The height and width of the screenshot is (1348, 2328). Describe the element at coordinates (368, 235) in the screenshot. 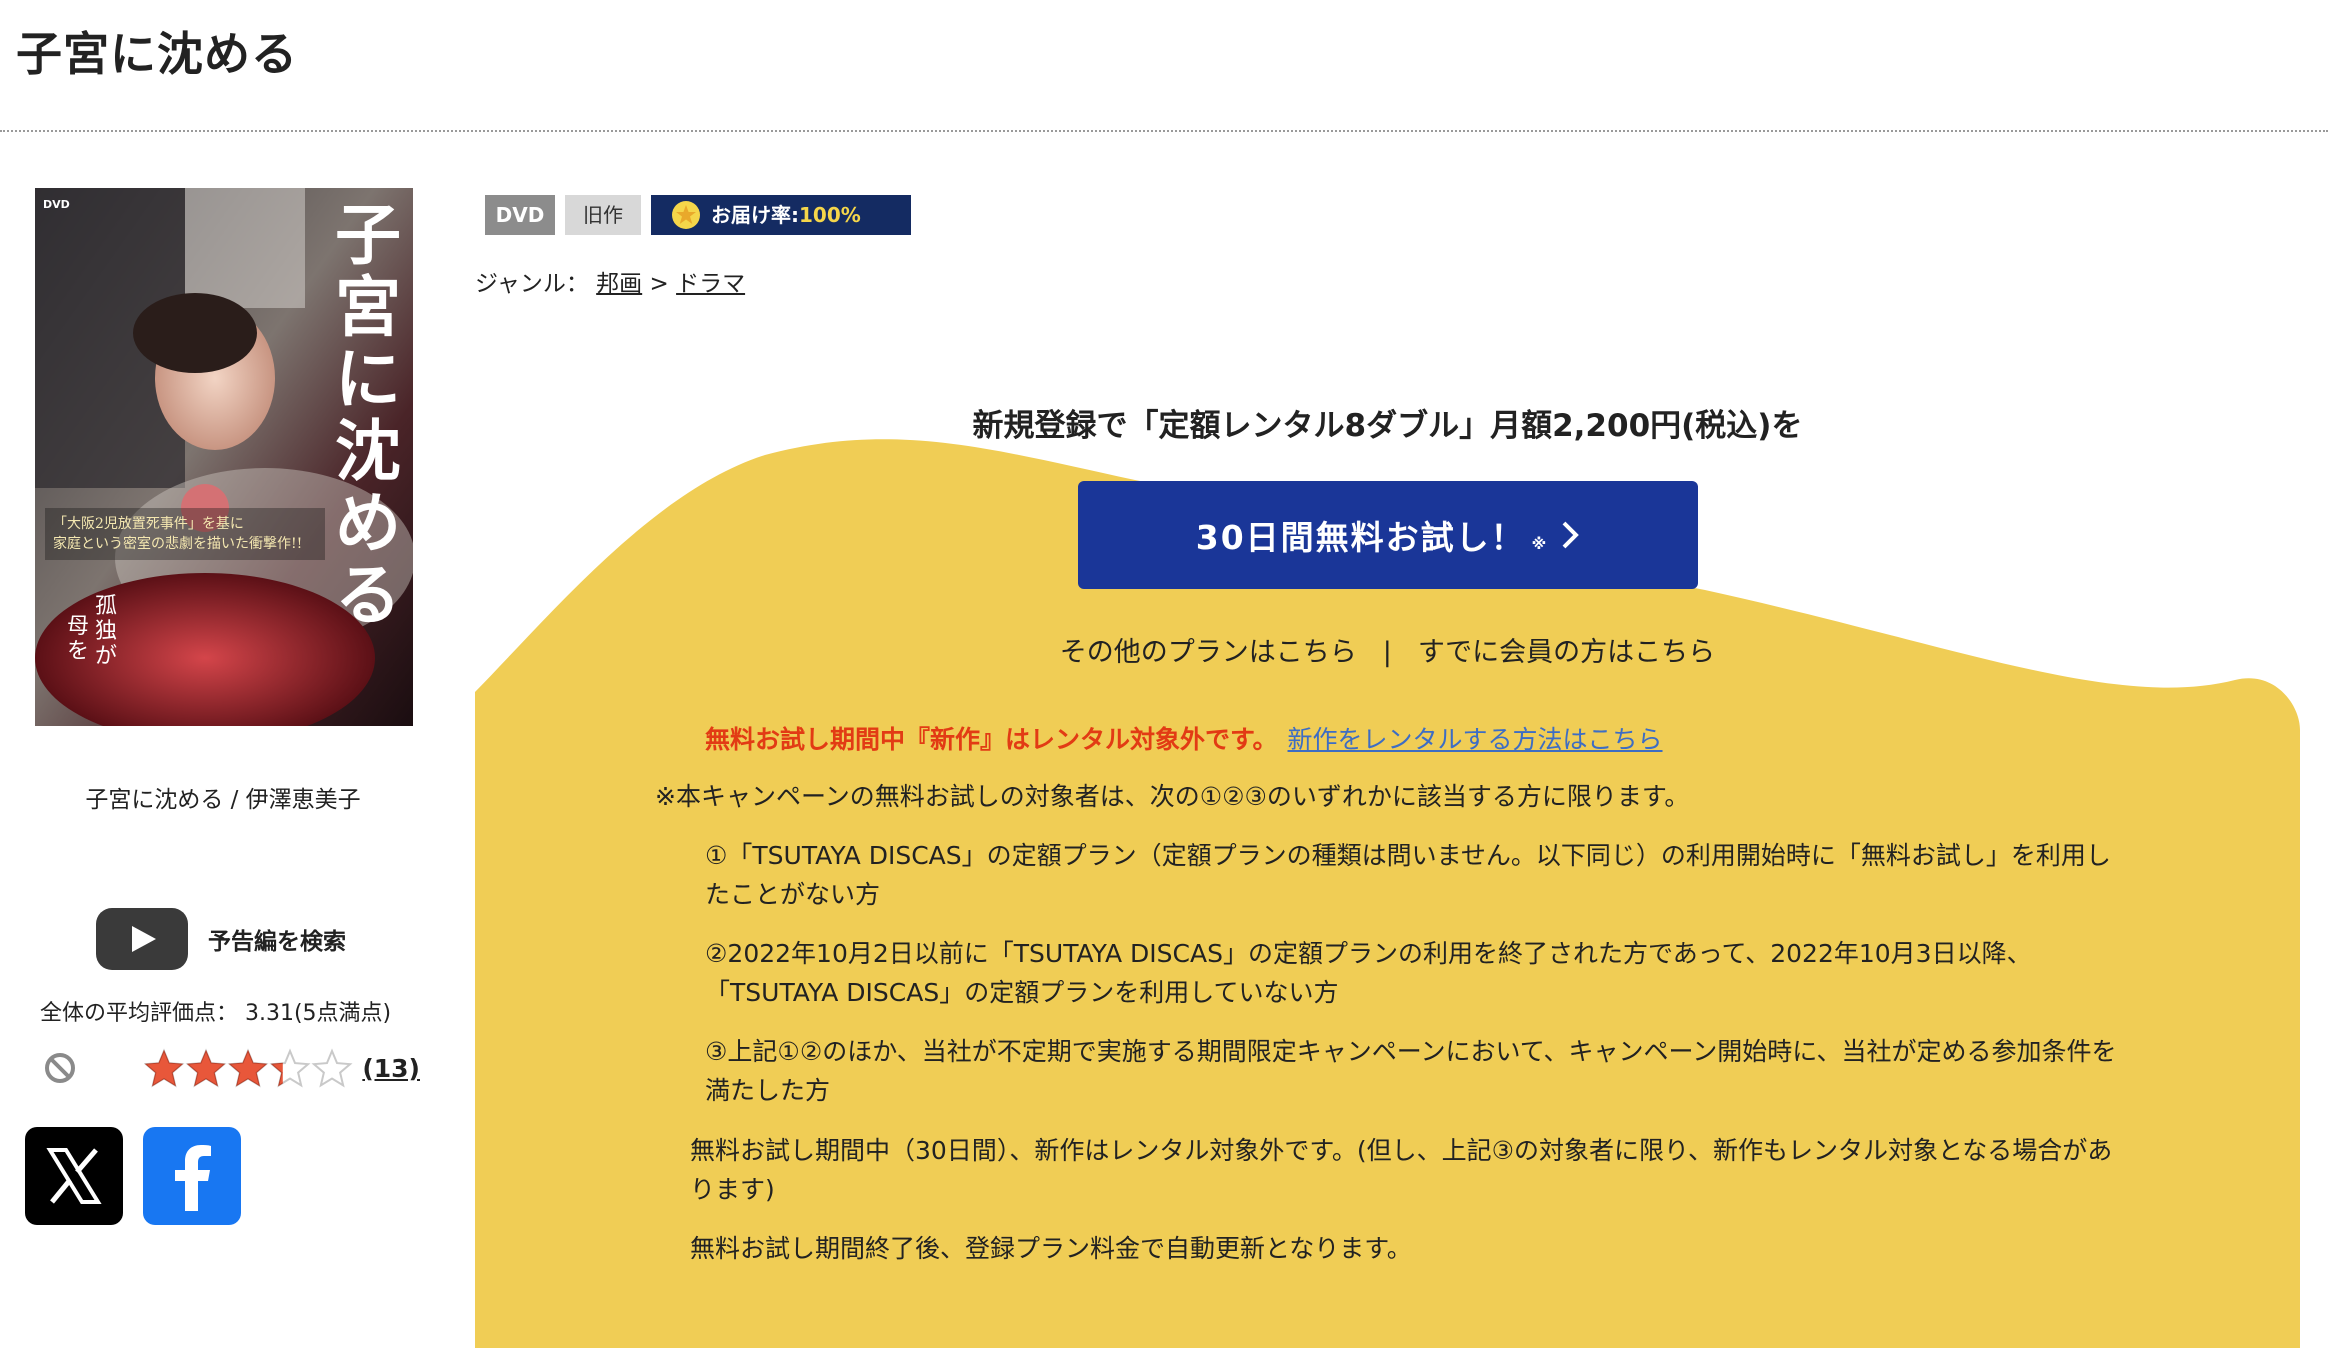

I see `svg-text: 子` at that location.